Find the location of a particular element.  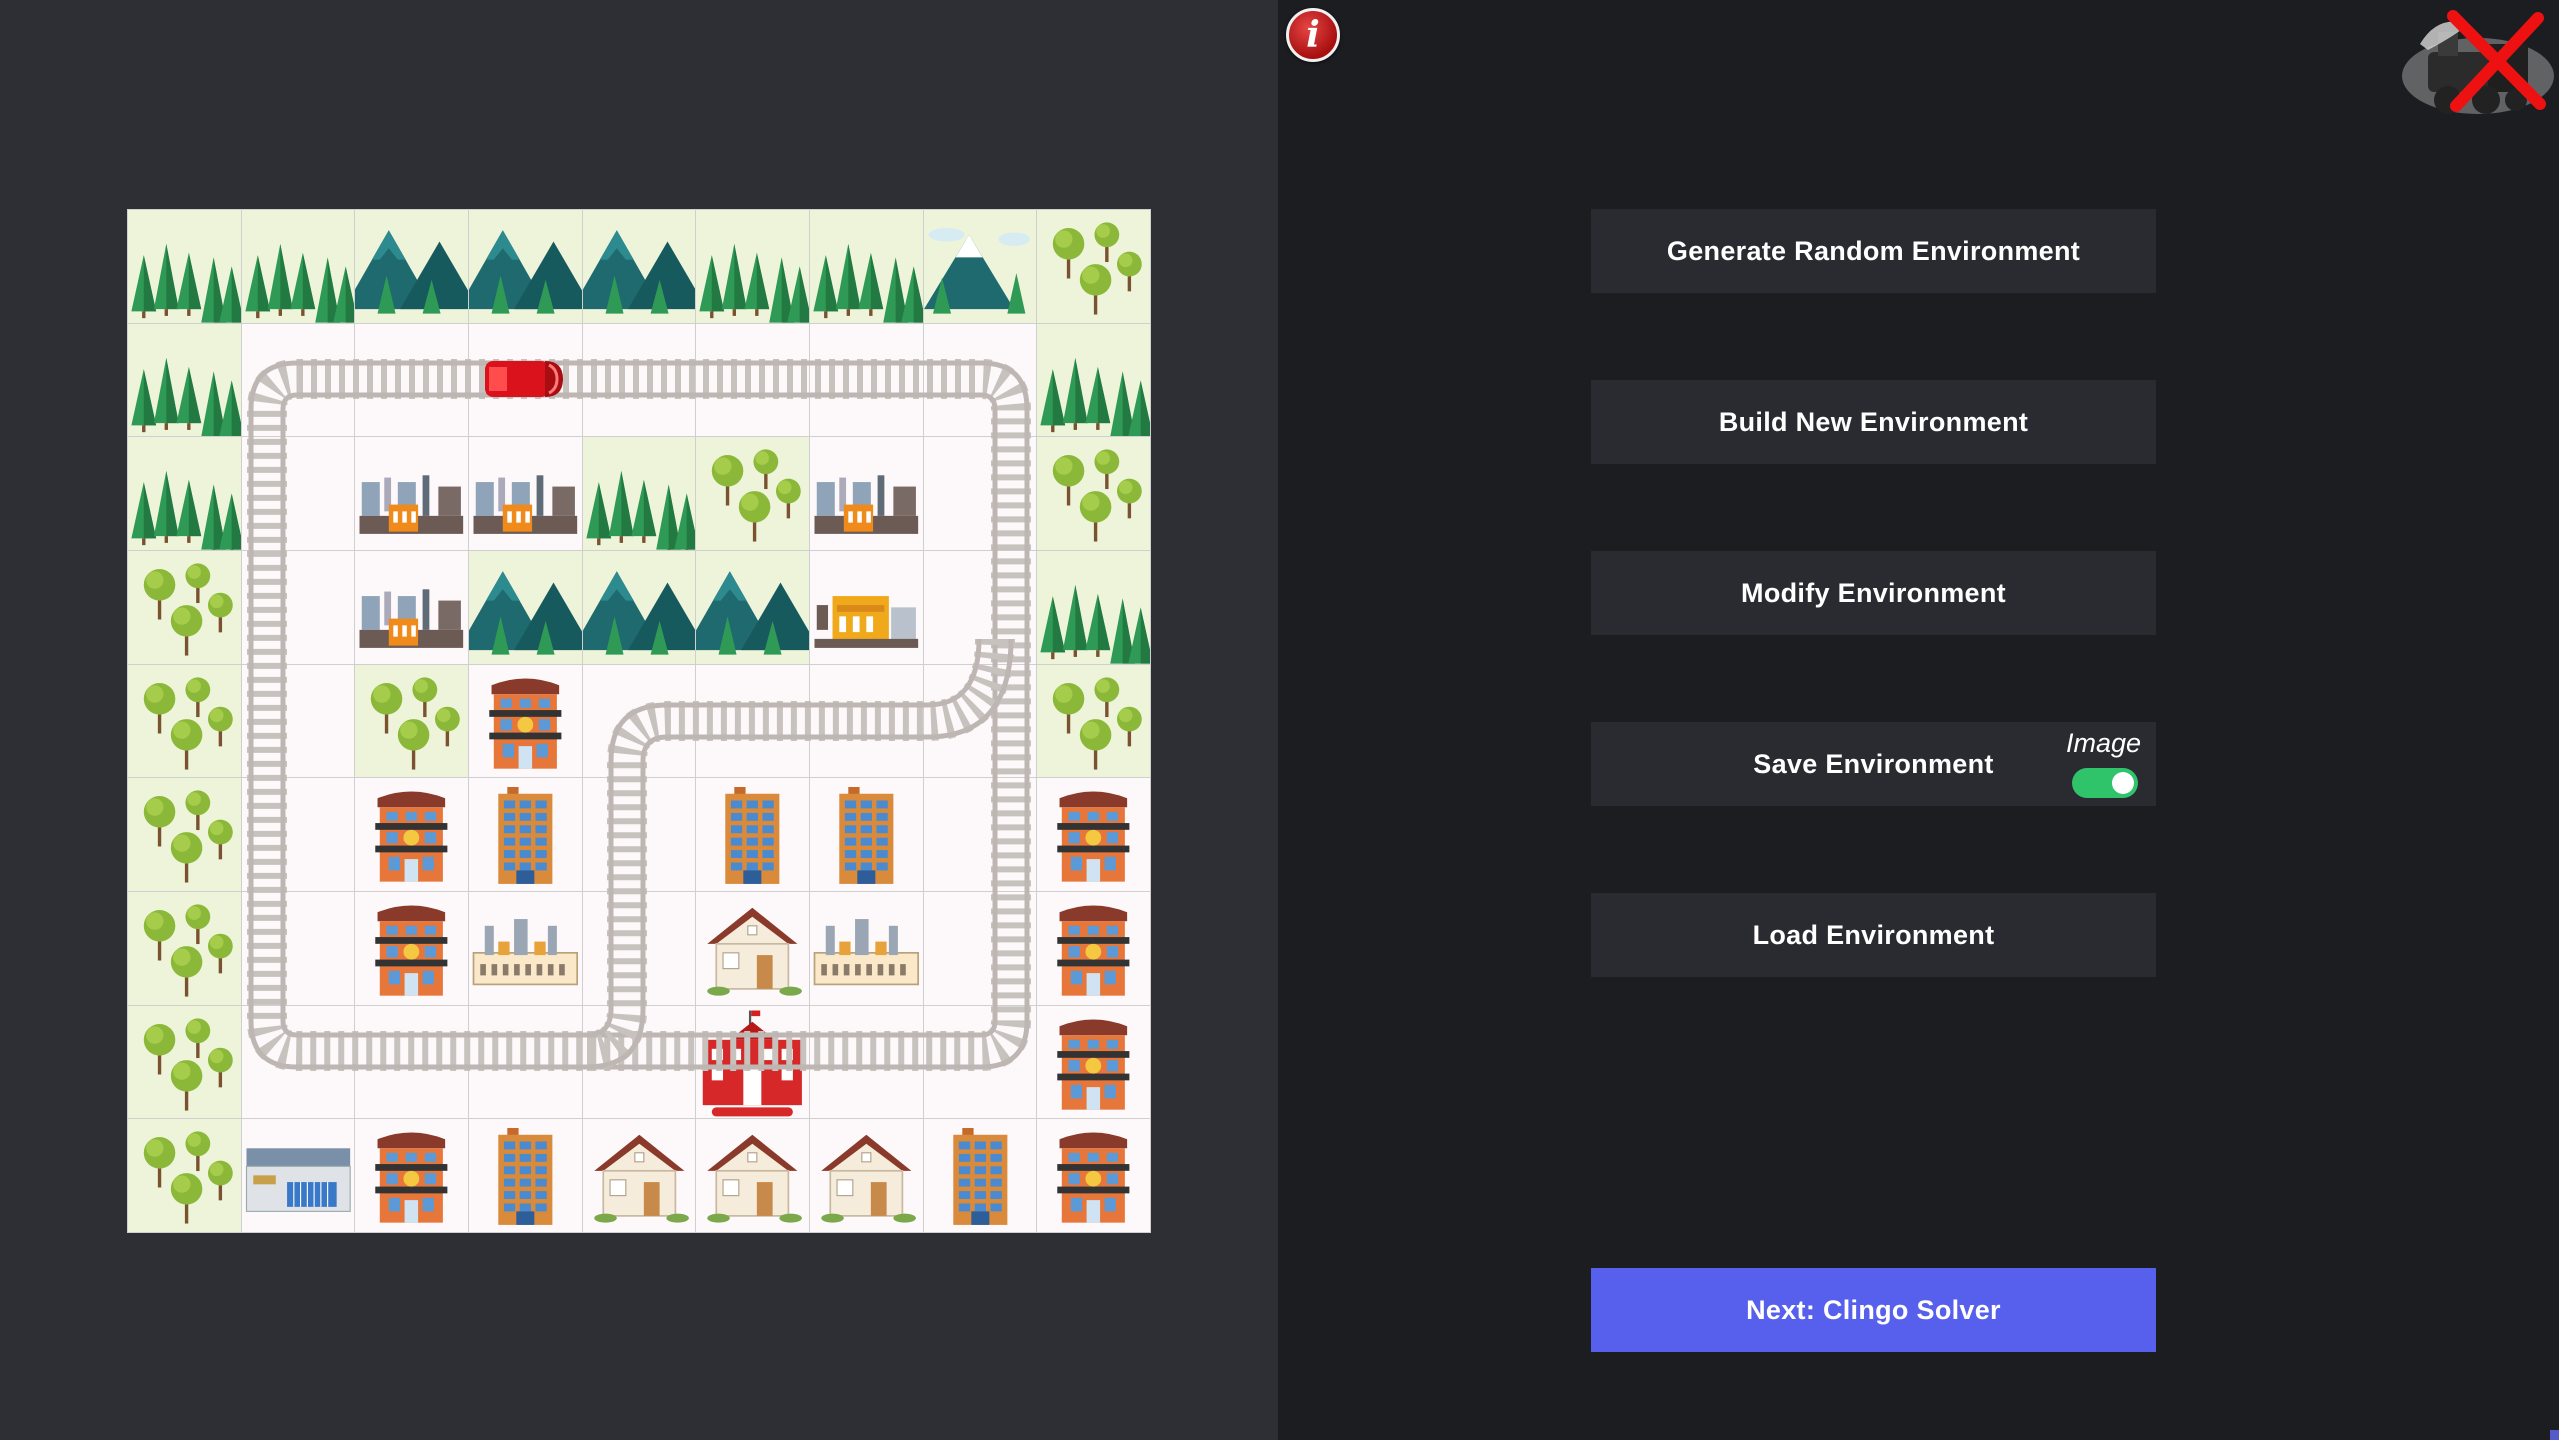

grid-cell-school is located at coordinates (752, 1062).